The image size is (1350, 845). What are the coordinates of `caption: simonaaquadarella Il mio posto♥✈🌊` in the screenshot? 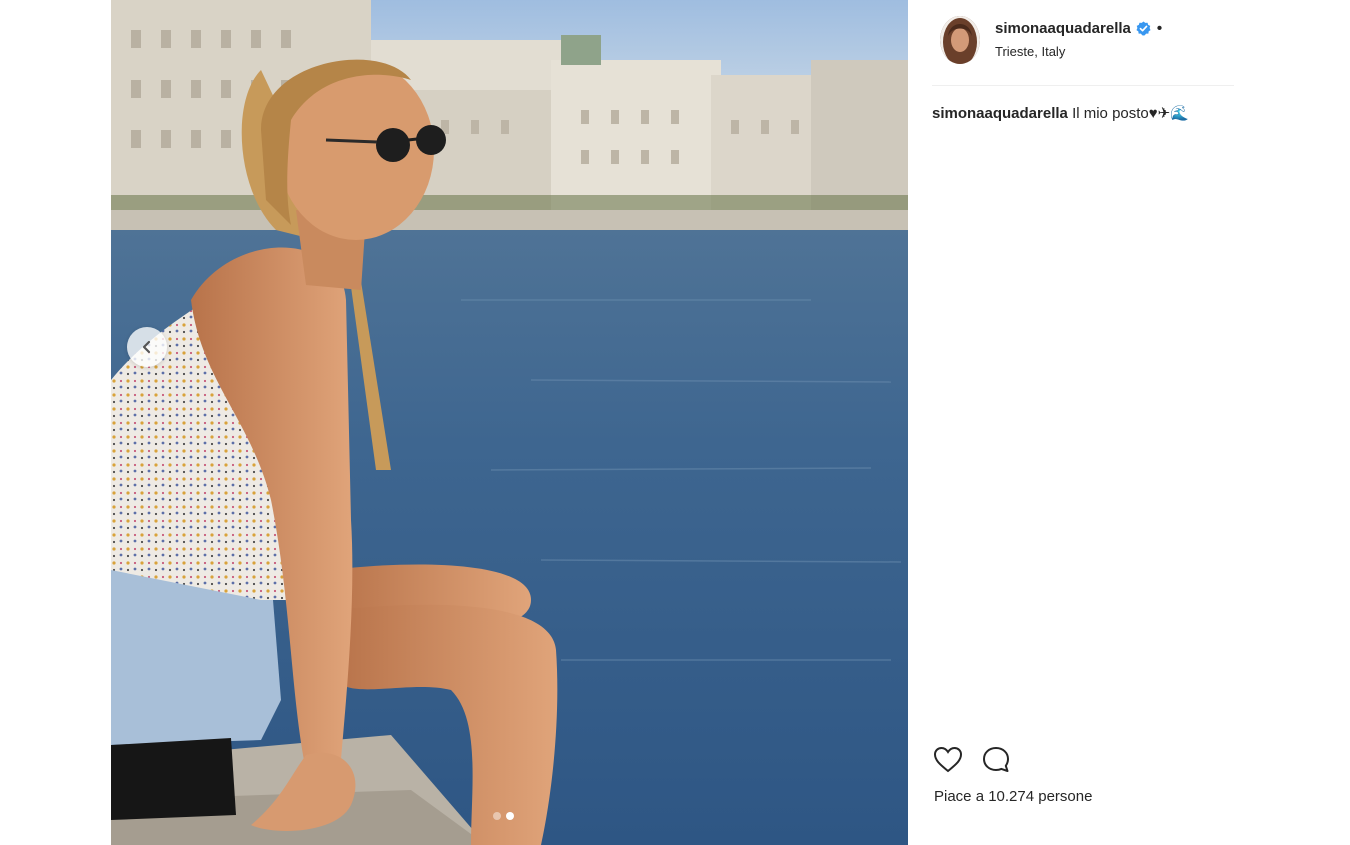 It's located at (1060, 113).